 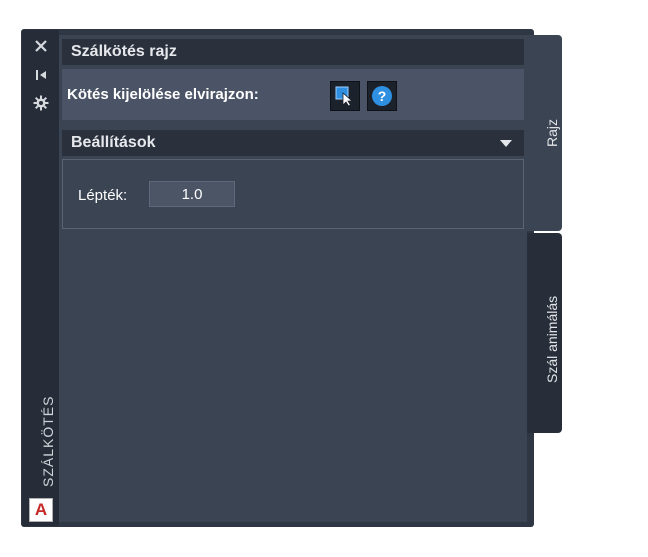 I want to click on scale-input: 1.0, so click(x=192, y=194).